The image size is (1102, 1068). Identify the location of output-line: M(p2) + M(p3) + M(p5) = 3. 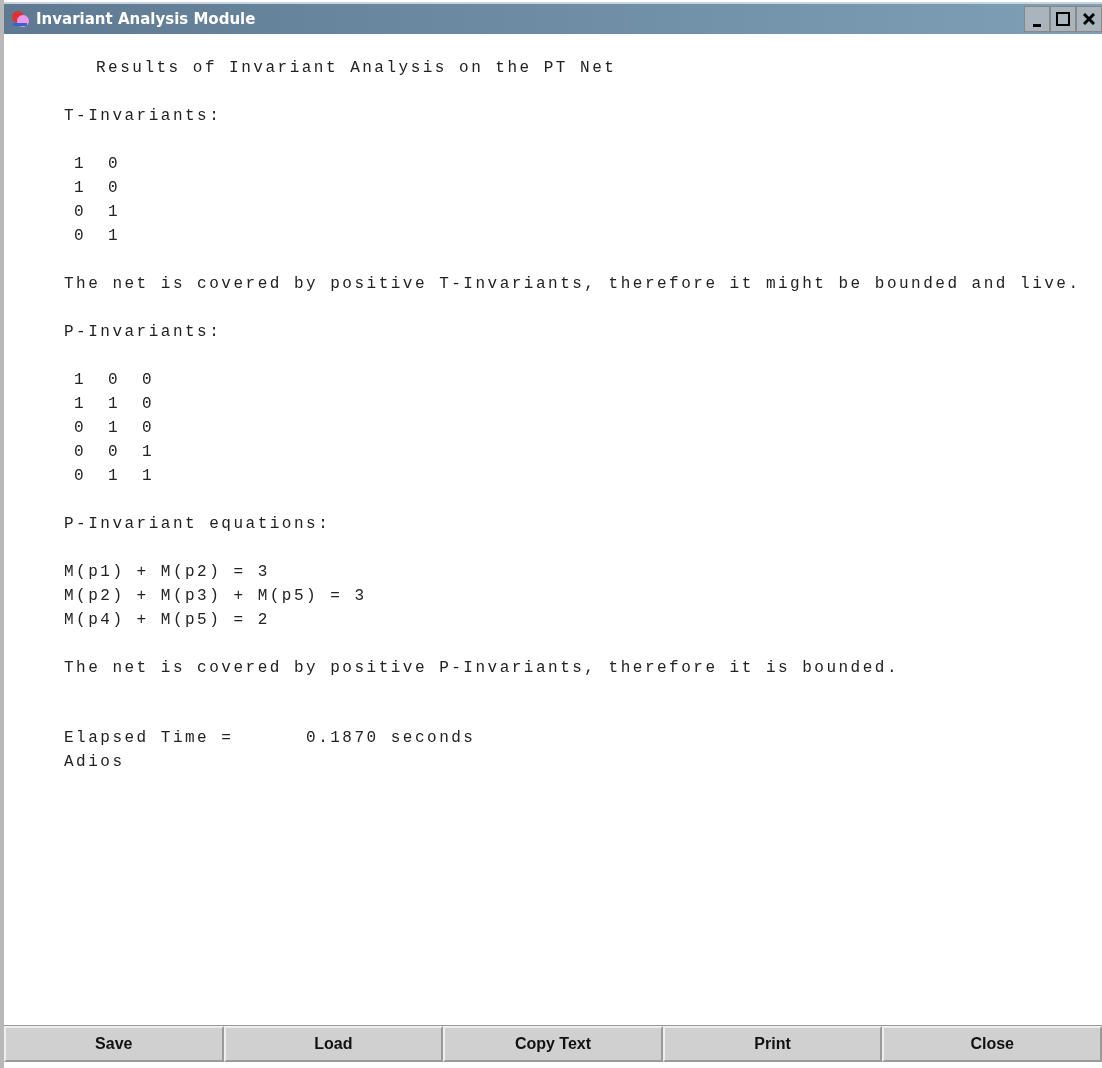
(216, 596).